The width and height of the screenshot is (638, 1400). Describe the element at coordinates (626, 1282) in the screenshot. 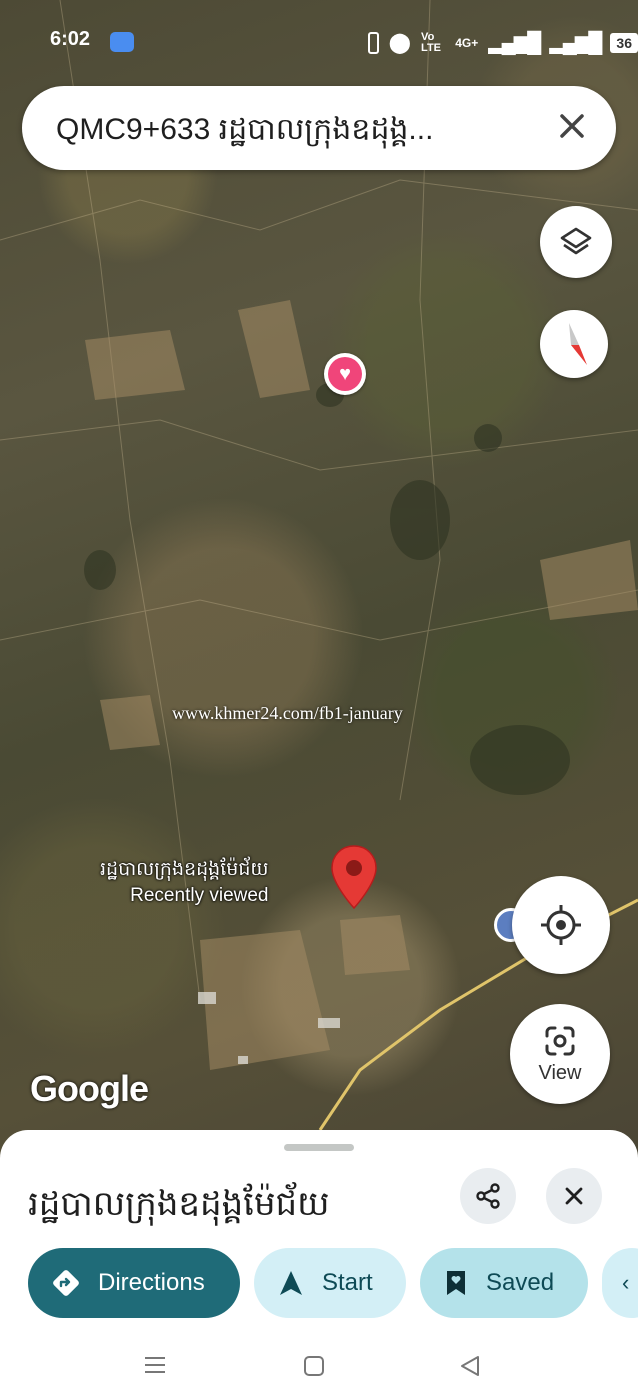

I see `share-icon: ‹` at that location.